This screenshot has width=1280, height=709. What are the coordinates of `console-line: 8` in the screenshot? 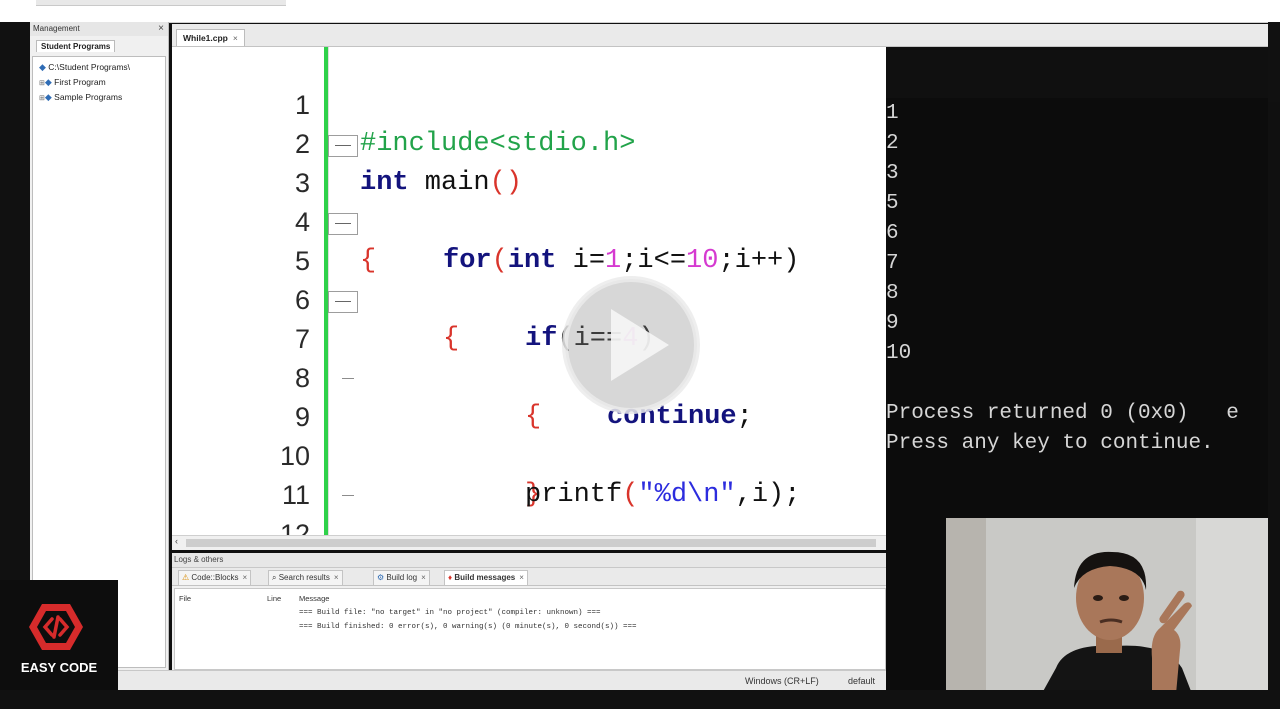 It's located at (892, 293).